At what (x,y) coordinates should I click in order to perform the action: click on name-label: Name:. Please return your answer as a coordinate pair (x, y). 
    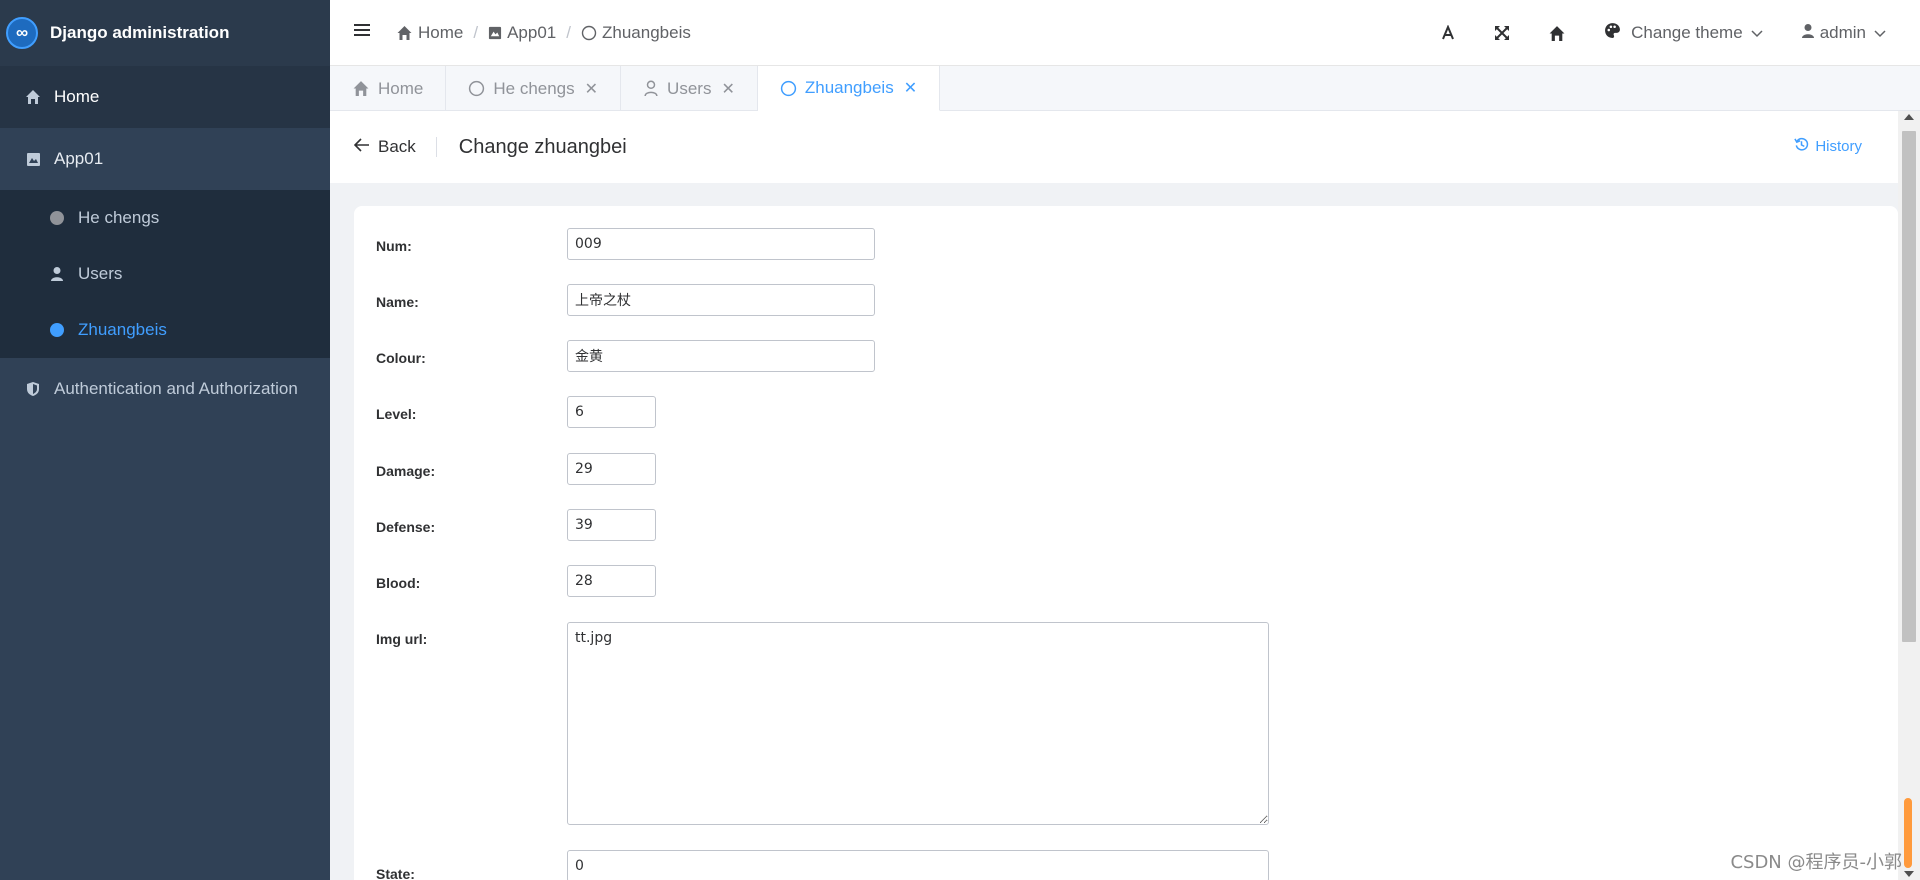
    Looking at the image, I should click on (397, 302).